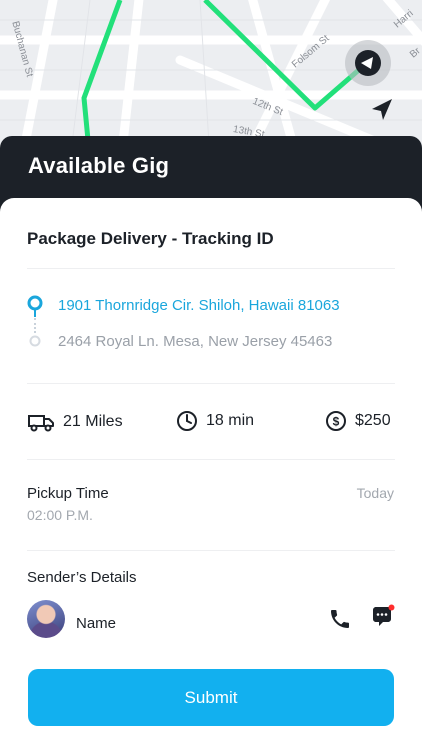  I want to click on truck-icon, so click(41, 423).